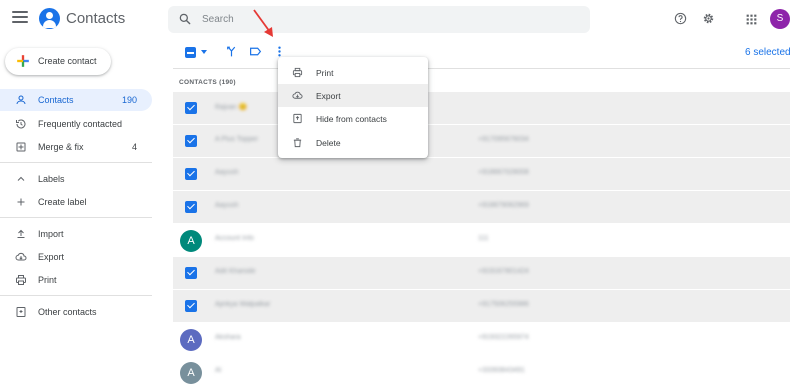  What do you see at coordinates (237, 139) in the screenshot?
I see `contact-name: A Plus Topper` at bounding box center [237, 139].